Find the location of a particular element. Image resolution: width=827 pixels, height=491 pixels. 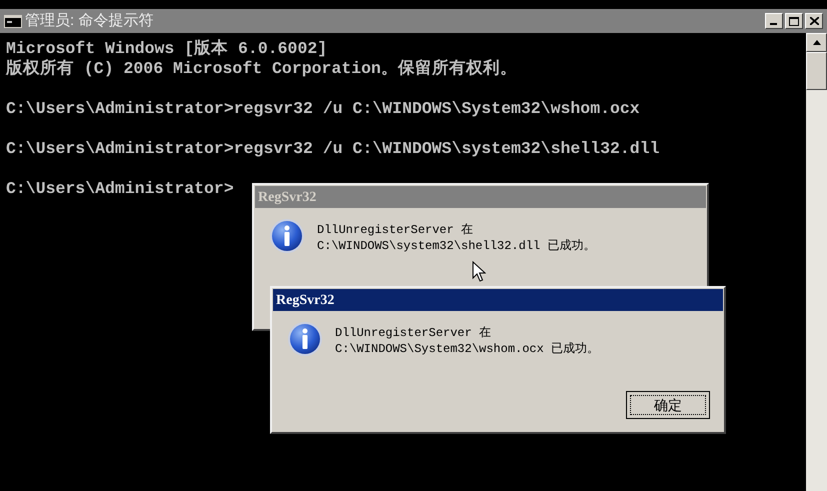

console-icon is located at coordinates (13, 21).